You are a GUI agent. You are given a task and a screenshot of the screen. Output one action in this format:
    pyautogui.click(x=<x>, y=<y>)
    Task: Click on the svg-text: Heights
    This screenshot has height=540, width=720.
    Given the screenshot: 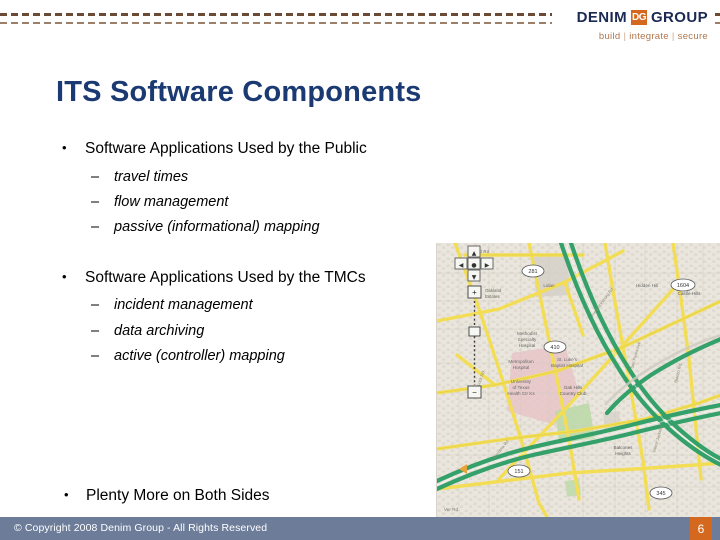 What is the action you would take?
    pyautogui.click(x=623, y=453)
    